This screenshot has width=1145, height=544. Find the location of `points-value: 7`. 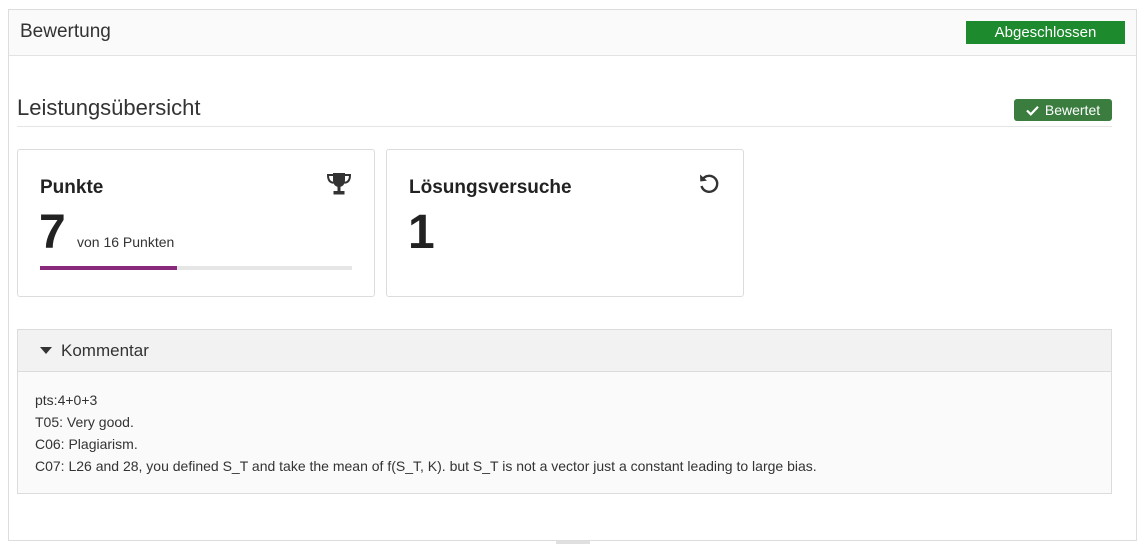

points-value: 7 is located at coordinates (52, 232).